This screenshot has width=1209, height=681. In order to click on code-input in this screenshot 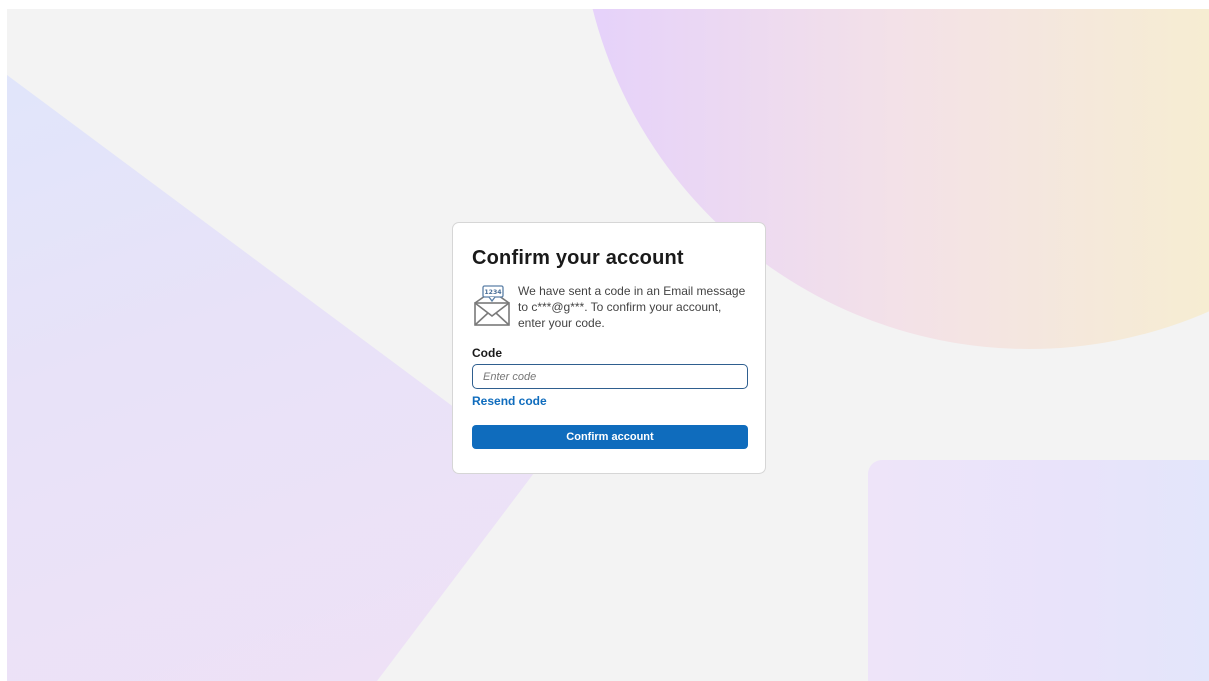, I will do `click(610, 376)`.